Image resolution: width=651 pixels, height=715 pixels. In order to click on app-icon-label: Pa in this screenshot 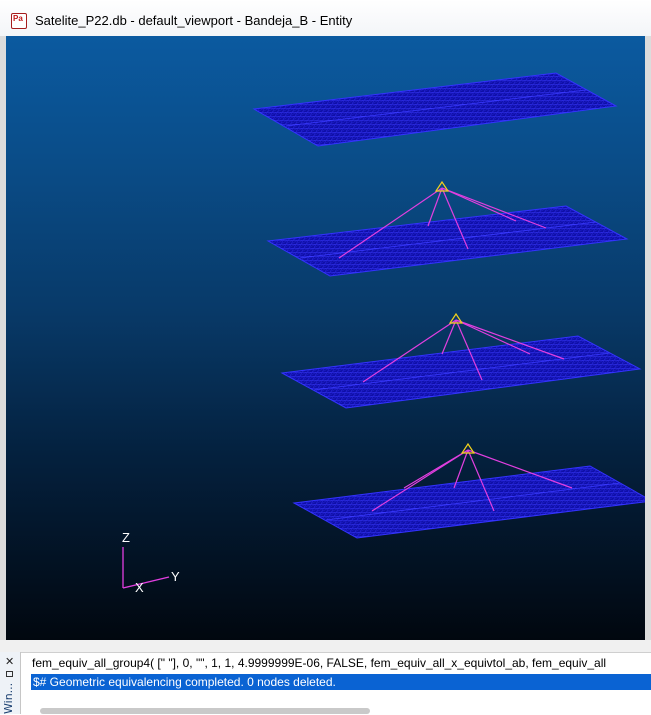, I will do `click(18, 18)`.